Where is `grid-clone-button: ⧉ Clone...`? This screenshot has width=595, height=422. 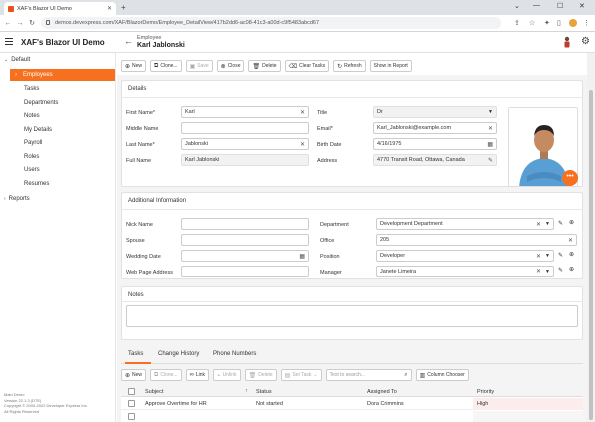 grid-clone-button: ⧉ Clone... is located at coordinates (166, 375).